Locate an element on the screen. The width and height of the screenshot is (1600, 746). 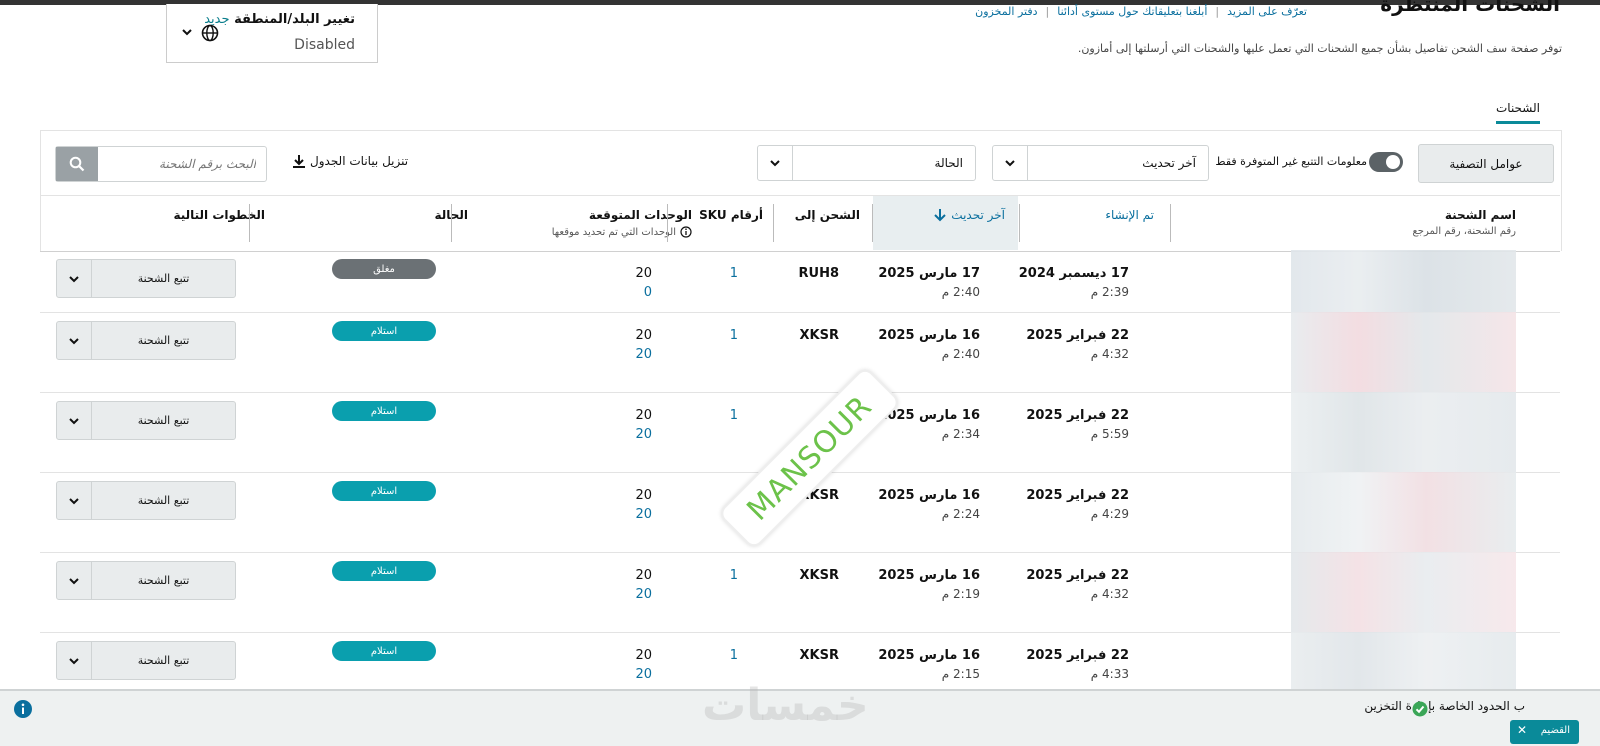
close-icon: ✕ is located at coordinates (1522, 730).